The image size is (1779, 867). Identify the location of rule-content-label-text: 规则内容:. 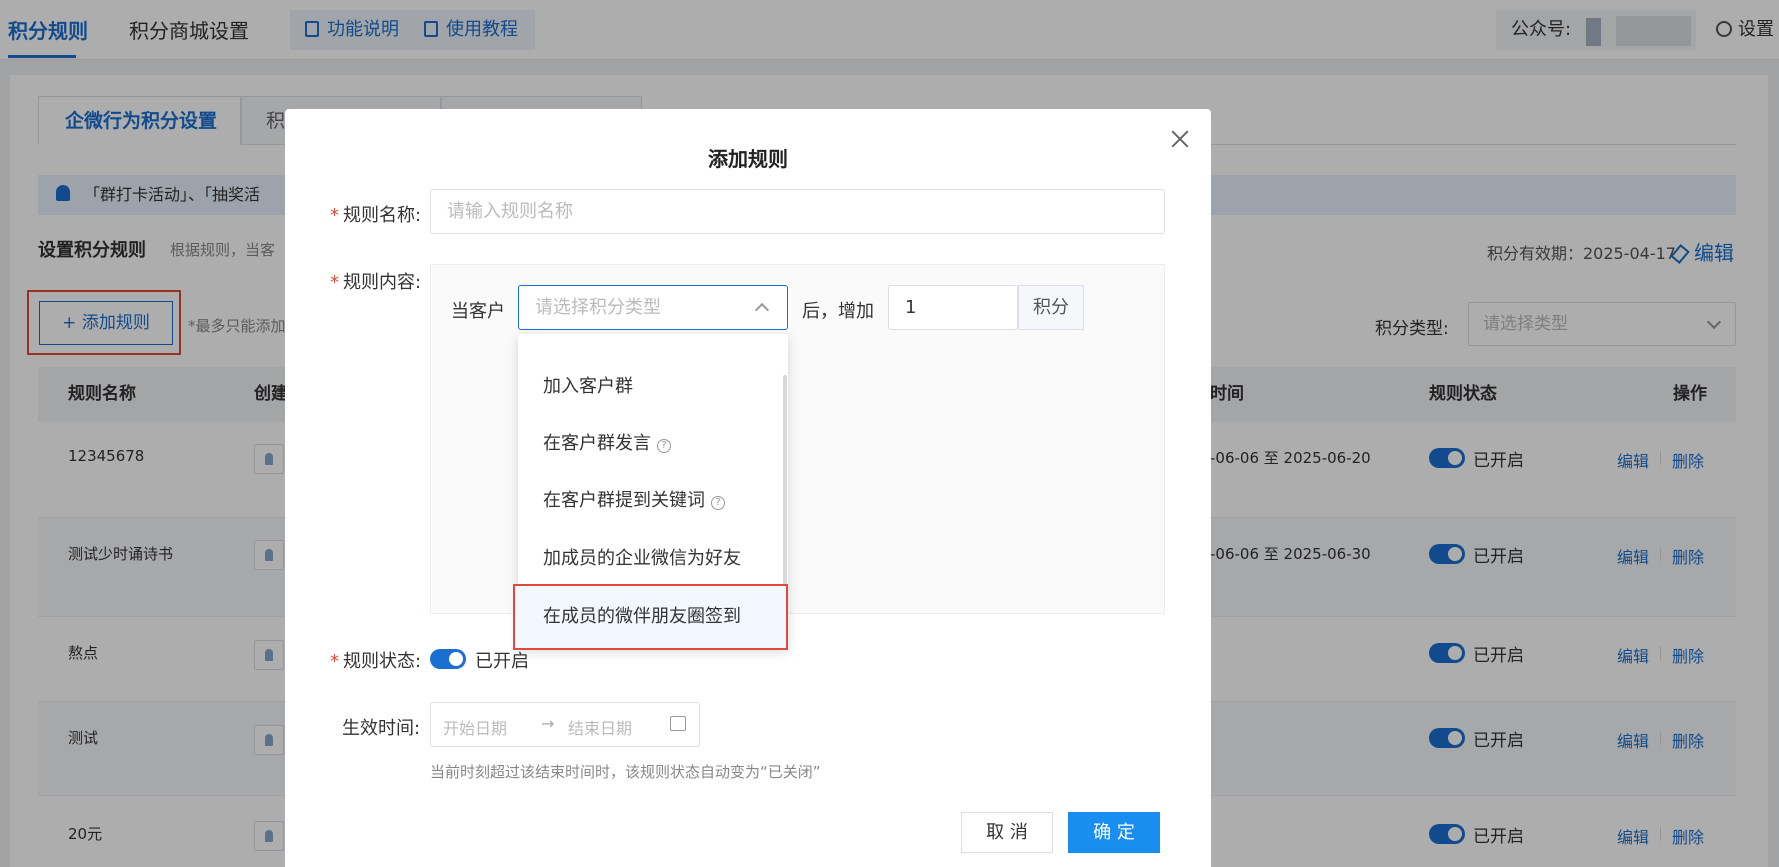
(382, 282).